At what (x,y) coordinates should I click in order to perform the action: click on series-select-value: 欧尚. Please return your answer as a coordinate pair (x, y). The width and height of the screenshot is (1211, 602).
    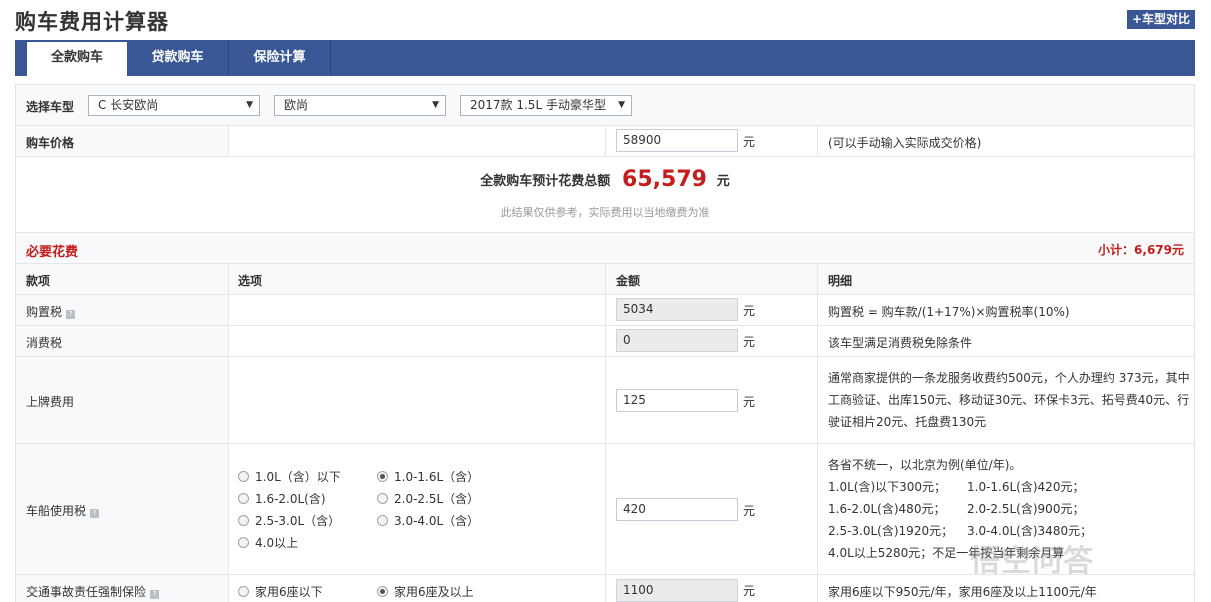
    Looking at the image, I should click on (296, 105).